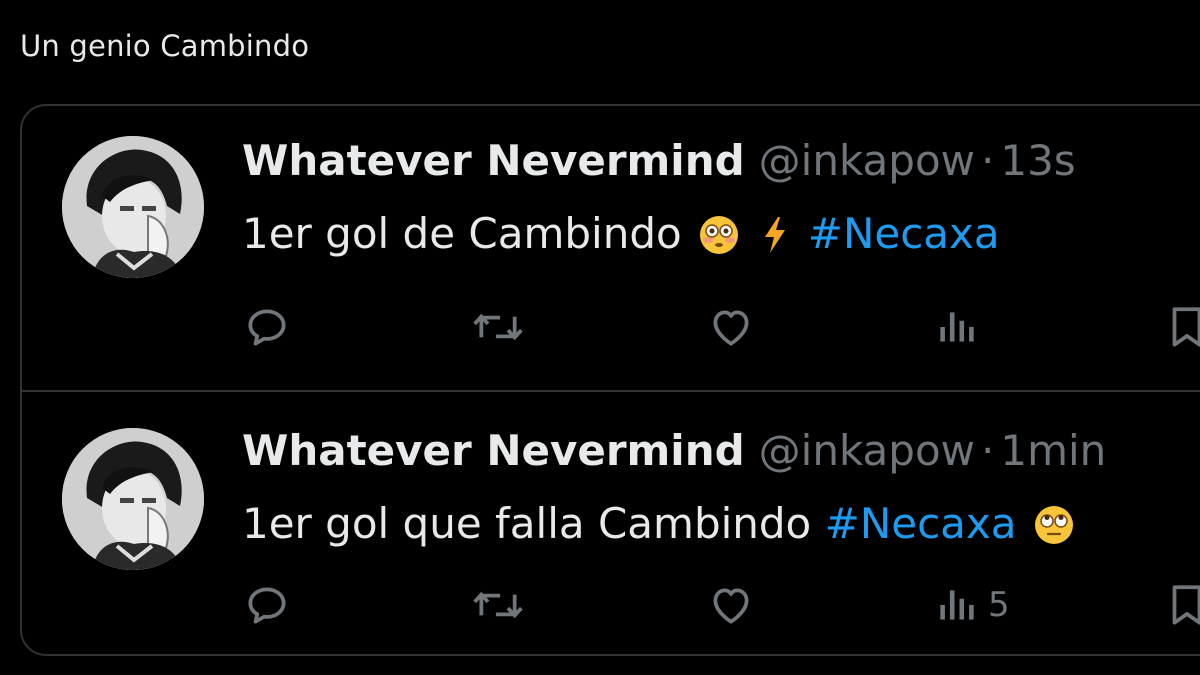 This screenshot has width=1200, height=675. Describe the element at coordinates (999, 605) in the screenshot. I see `views-count: 5` at that location.